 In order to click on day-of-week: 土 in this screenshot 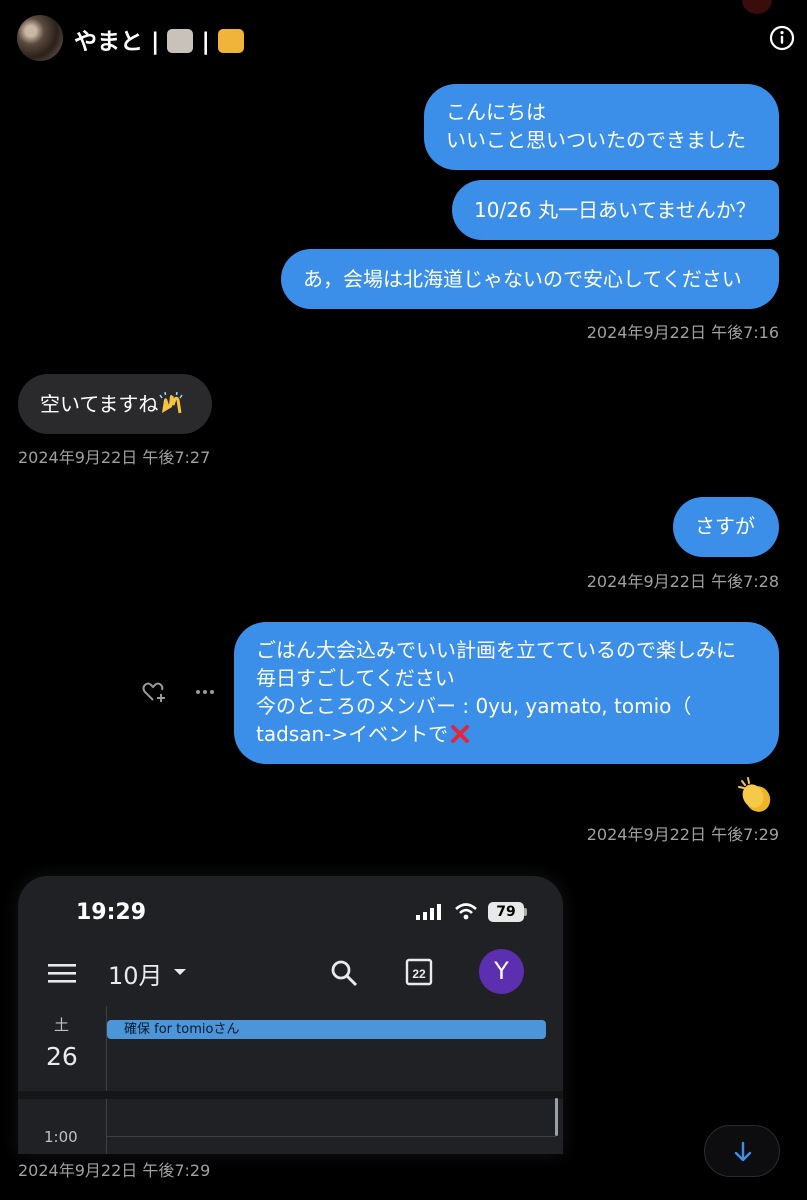, I will do `click(62, 1025)`.